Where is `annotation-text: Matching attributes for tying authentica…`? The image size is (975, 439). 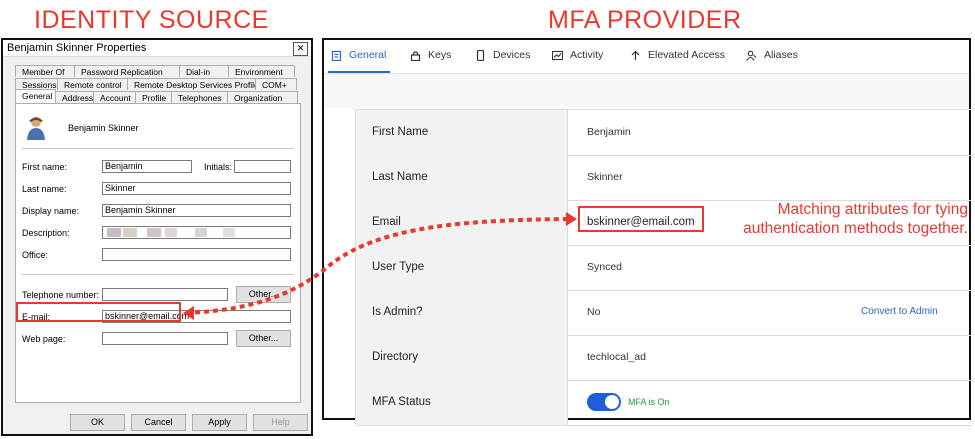
annotation-text: Matching attributes for tying authentica… is located at coordinates (837, 219).